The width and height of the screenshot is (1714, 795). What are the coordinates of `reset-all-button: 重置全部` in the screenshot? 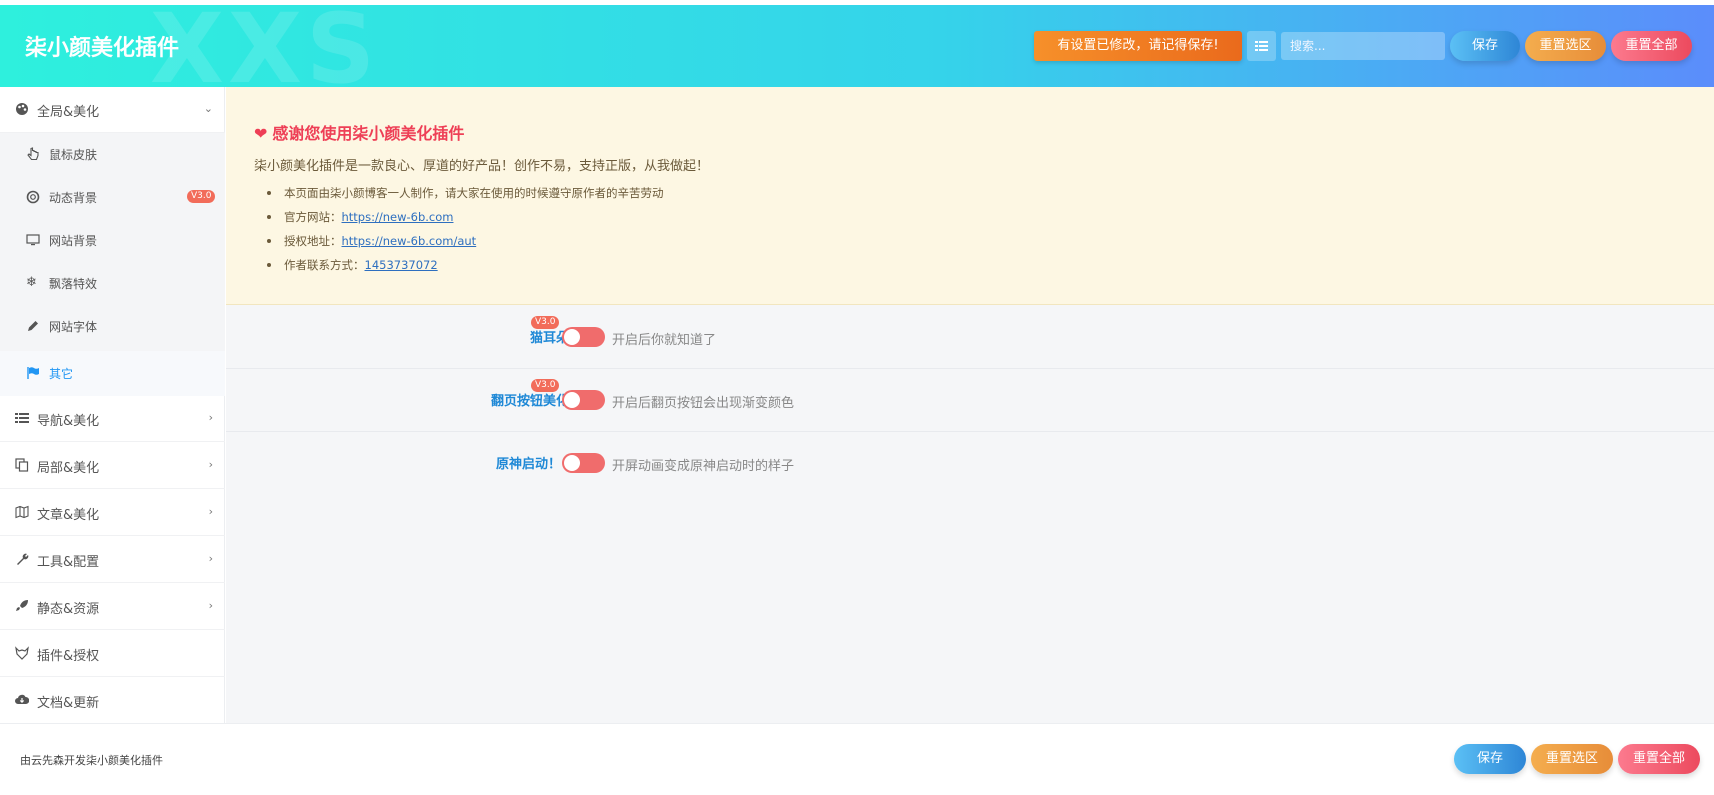 It's located at (1651, 46).